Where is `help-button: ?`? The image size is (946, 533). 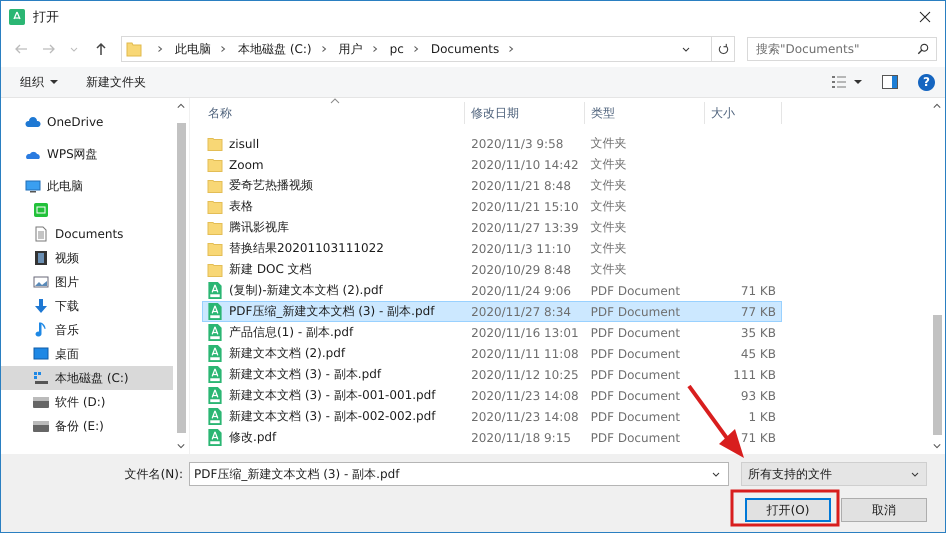 help-button: ? is located at coordinates (926, 82).